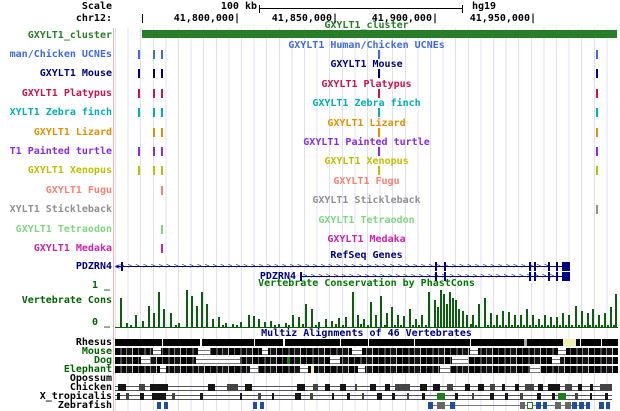  I want to click on track-label-medaka: GXYLT1 Medaka, so click(56, 249).